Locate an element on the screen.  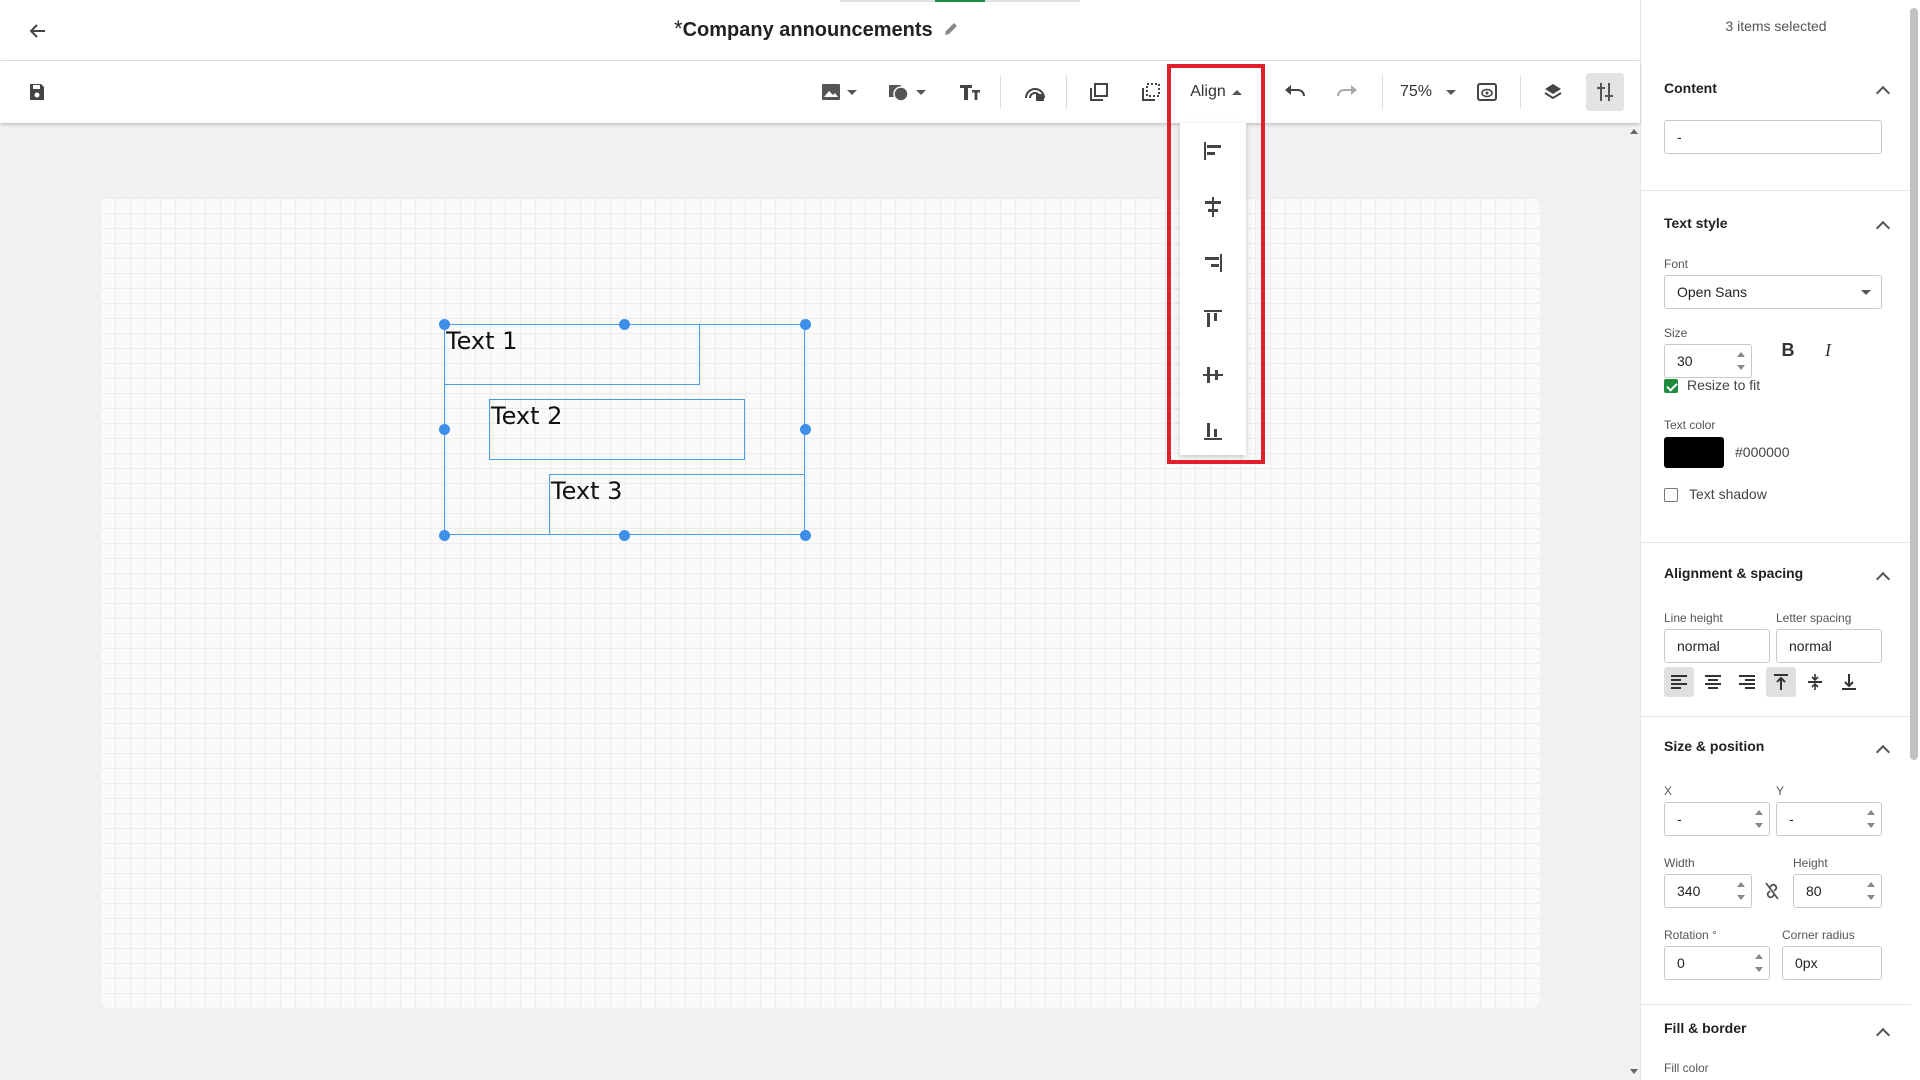
text-color-label: Text color is located at coordinates (1690, 425).